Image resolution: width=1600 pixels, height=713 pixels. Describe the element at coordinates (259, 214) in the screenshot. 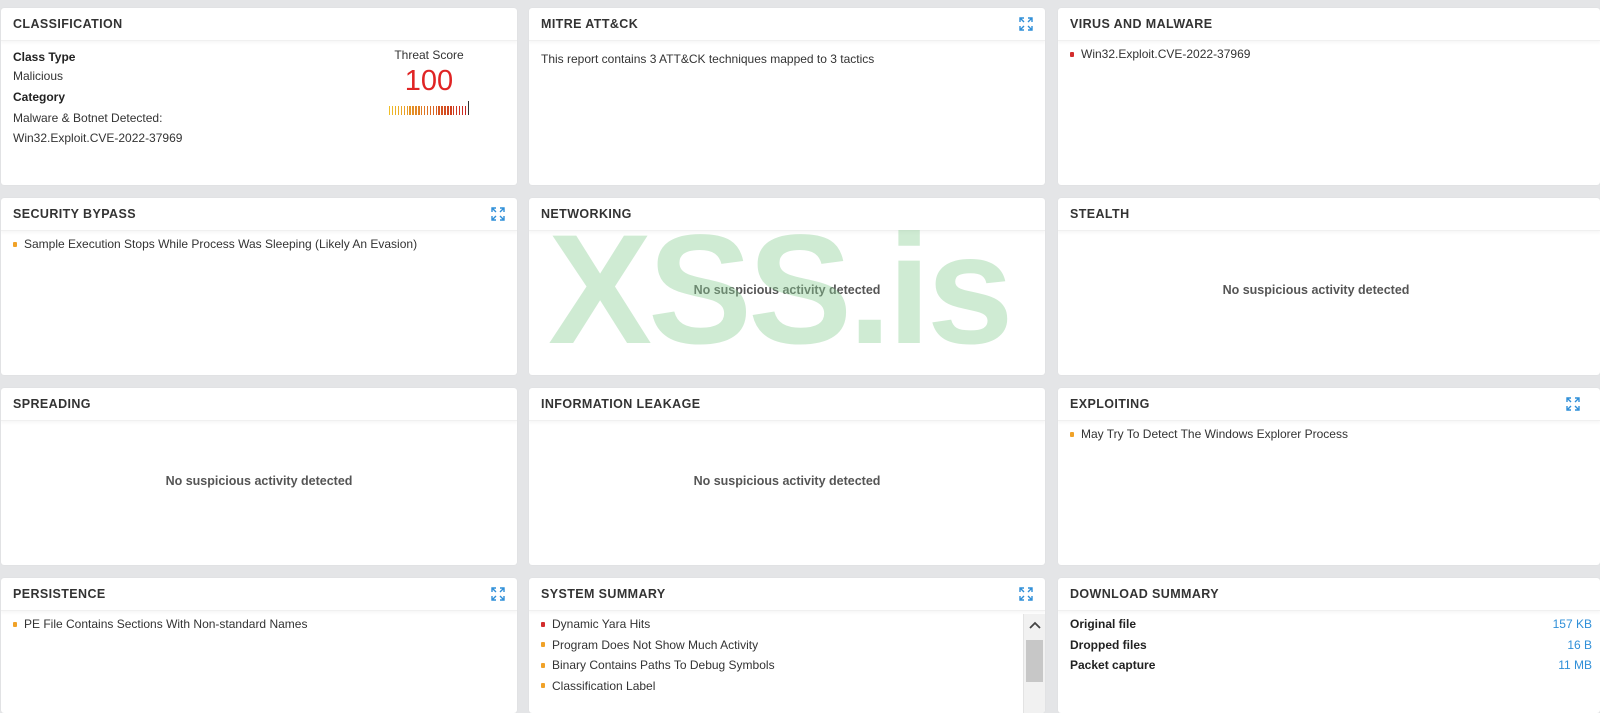

I see `security-bypass-header: SECURITY BYPASS` at that location.